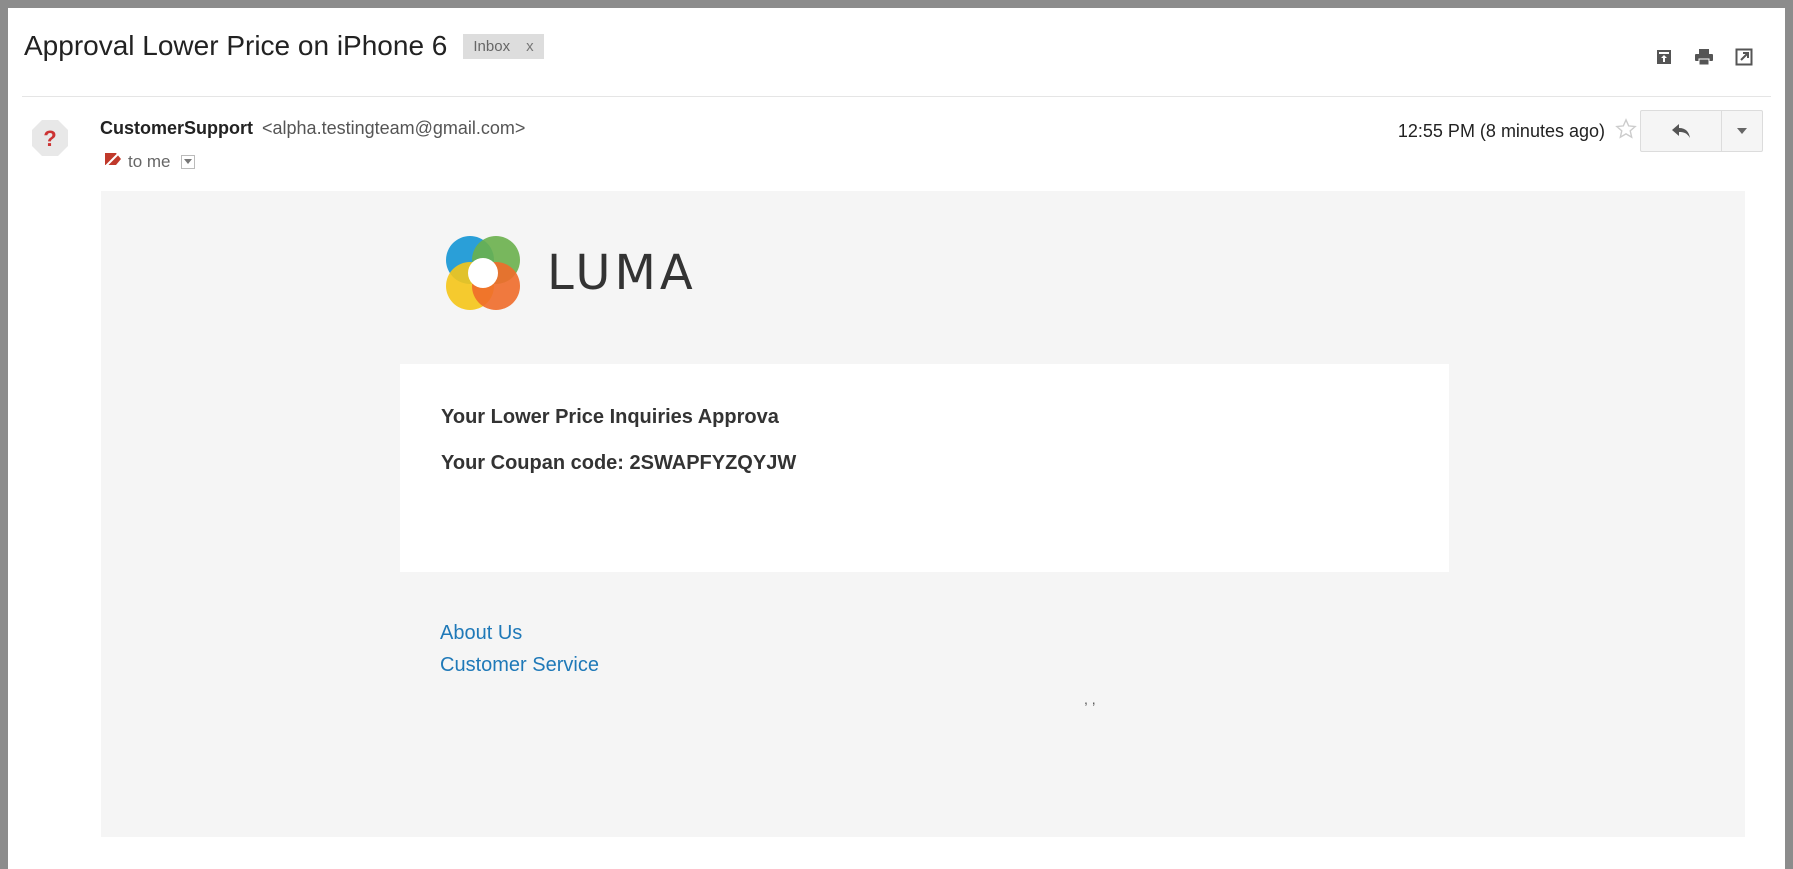 This screenshot has width=1793, height=869. What do you see at coordinates (519, 633) in the screenshot?
I see `about-us-link: About Us` at bounding box center [519, 633].